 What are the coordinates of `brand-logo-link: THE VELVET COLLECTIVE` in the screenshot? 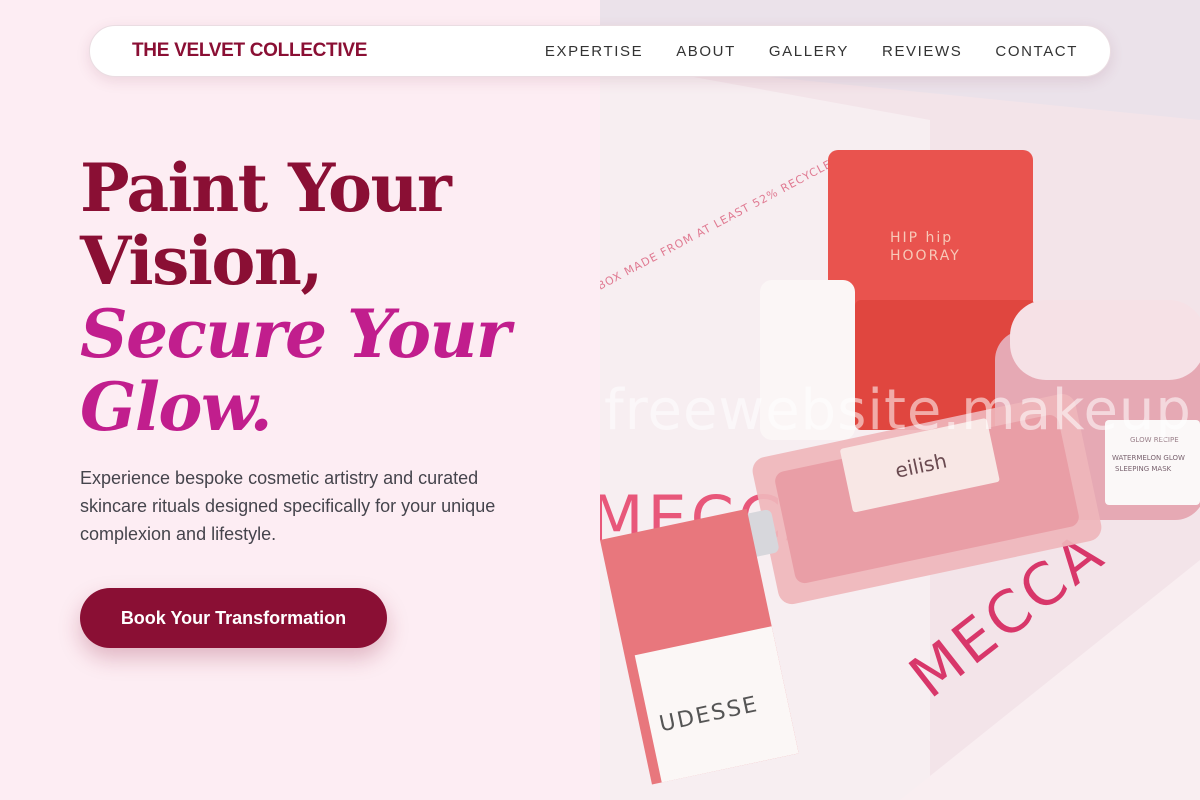 It's located at (249, 51).